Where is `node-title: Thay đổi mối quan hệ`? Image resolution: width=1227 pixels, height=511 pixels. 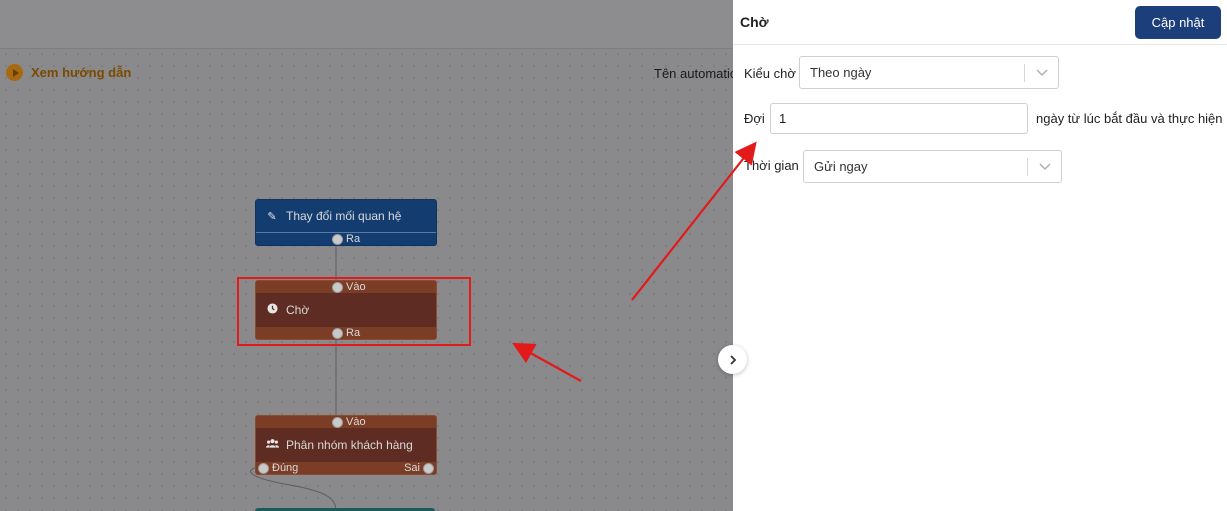
node-title: Thay đổi mối quan hệ is located at coordinates (344, 216).